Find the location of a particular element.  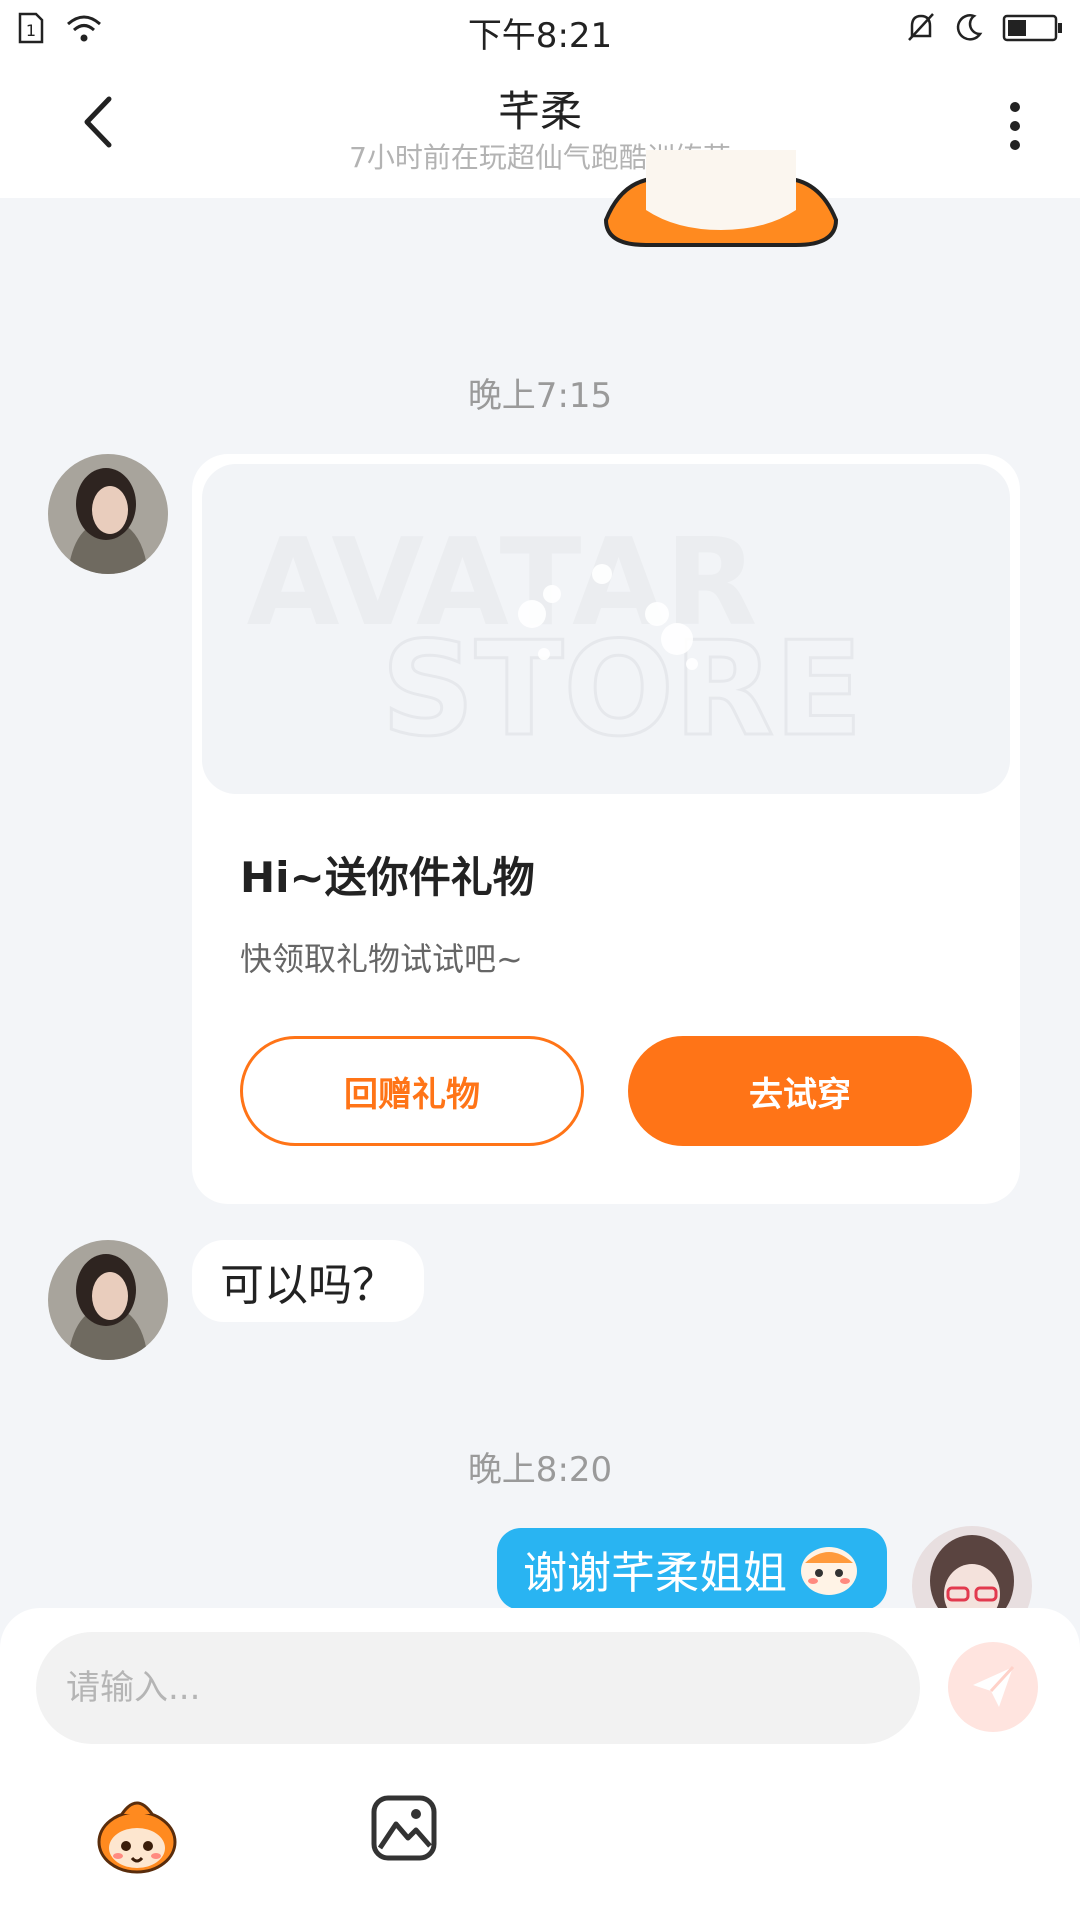

mascot-sticker is located at coordinates (721, 200).